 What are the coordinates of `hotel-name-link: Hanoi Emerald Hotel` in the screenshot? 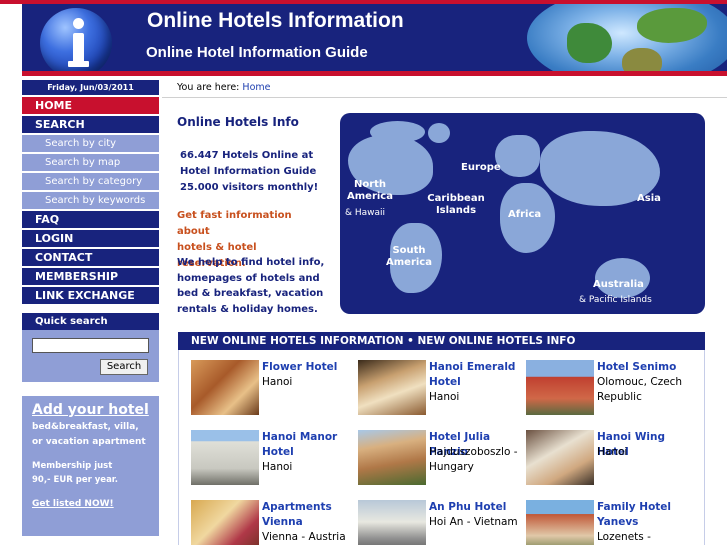 It's located at (476, 375).